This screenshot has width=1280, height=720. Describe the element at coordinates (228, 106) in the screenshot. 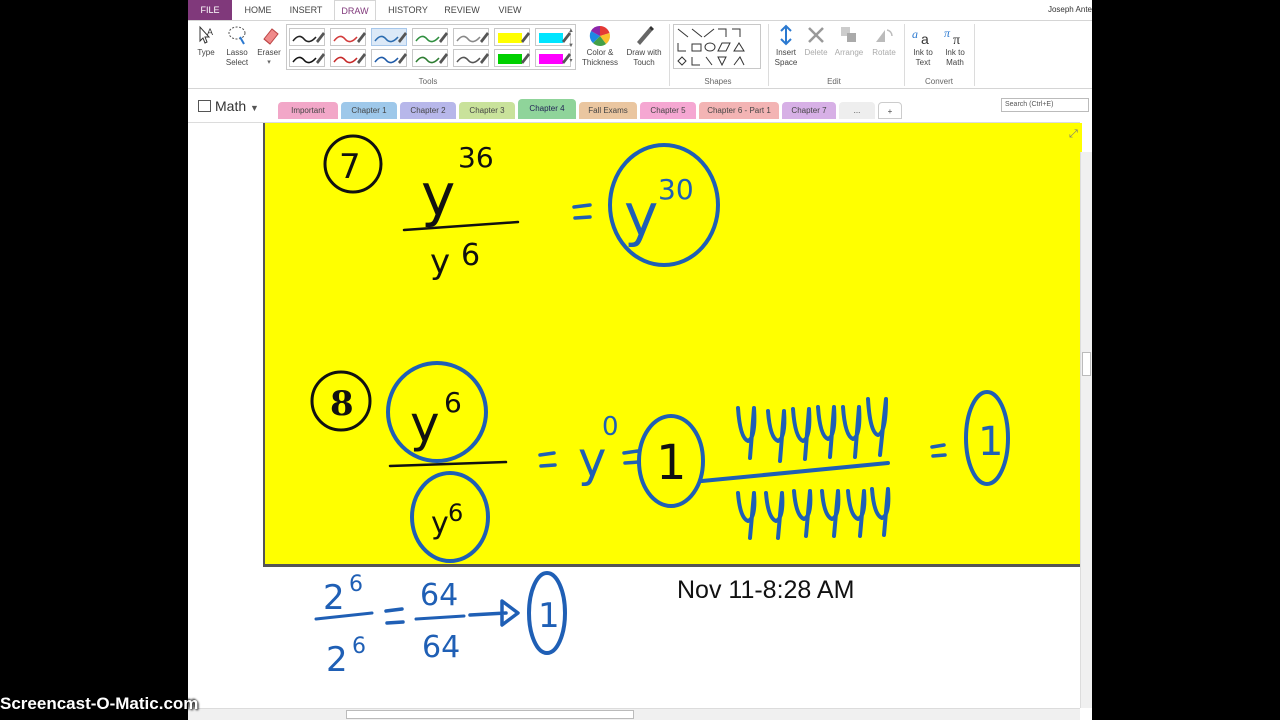

I see `notebook-selector: Math ▼` at that location.